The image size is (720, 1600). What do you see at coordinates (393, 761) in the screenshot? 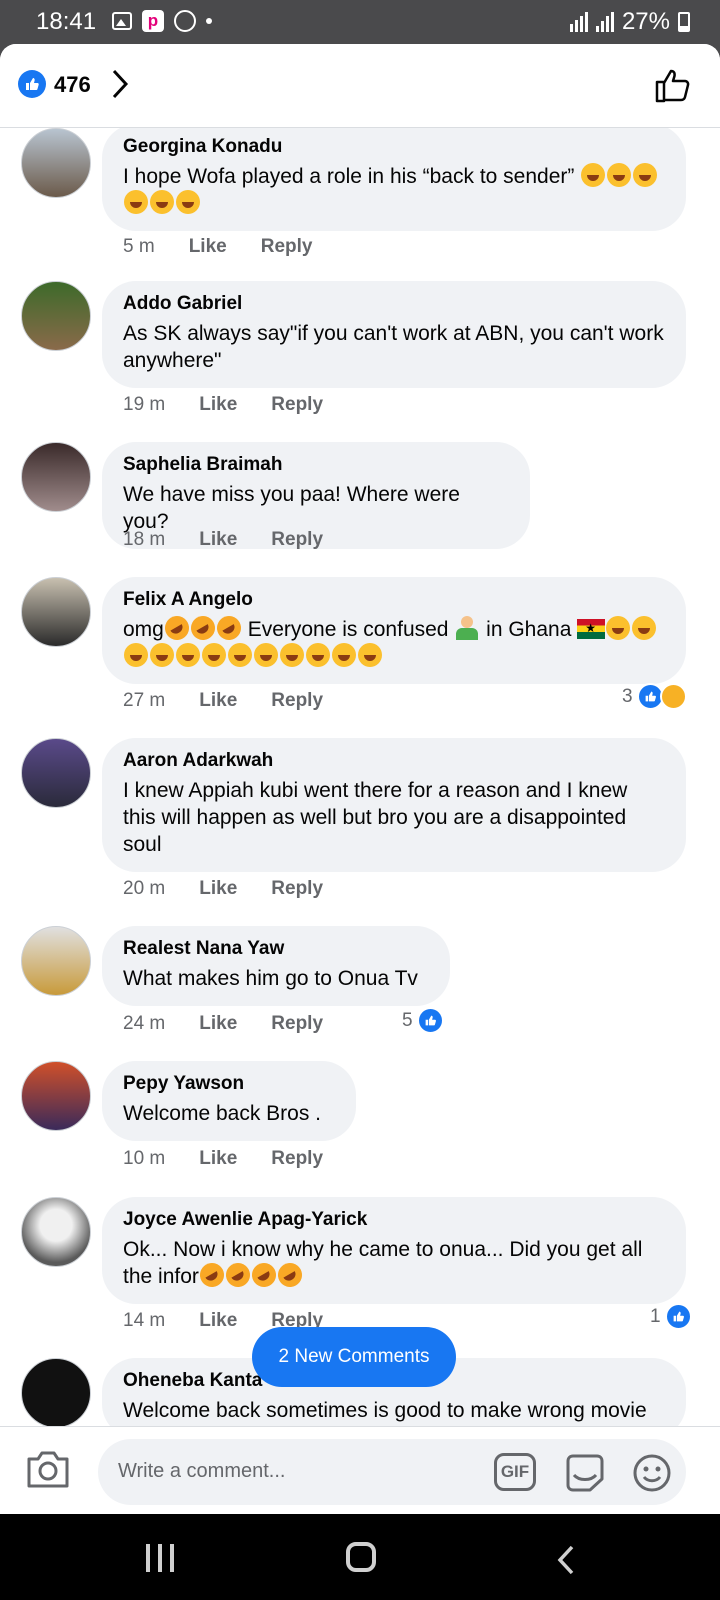
I see `comment-author: Aaron Adarkwah` at bounding box center [393, 761].